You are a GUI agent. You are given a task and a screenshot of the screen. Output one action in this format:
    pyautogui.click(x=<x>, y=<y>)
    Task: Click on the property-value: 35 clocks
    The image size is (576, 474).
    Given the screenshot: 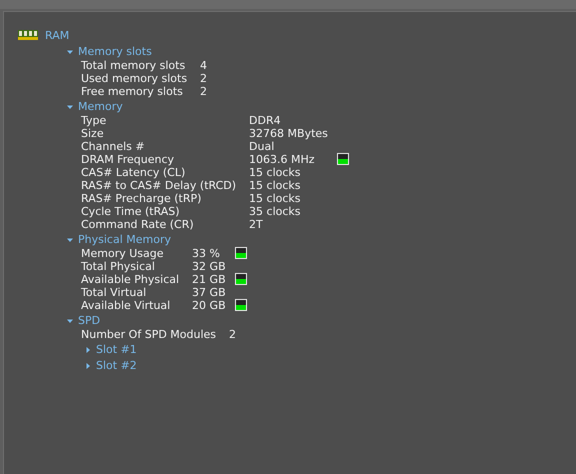 What is the action you would take?
    pyautogui.click(x=275, y=211)
    